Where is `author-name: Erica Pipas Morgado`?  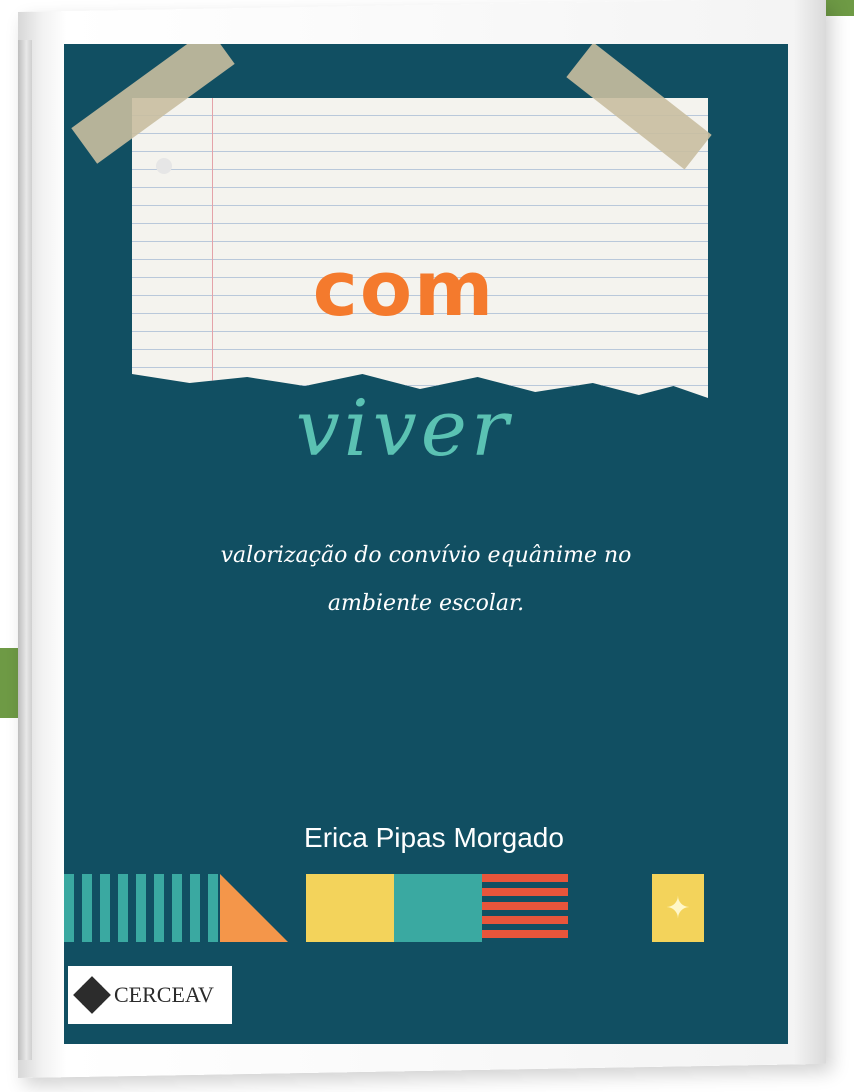 author-name: Erica Pipas Morgado is located at coordinates (434, 837).